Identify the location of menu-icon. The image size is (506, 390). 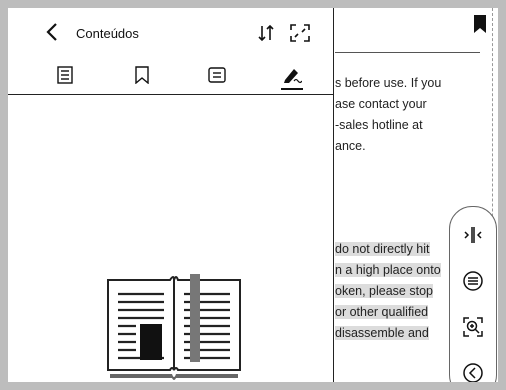
(473, 281).